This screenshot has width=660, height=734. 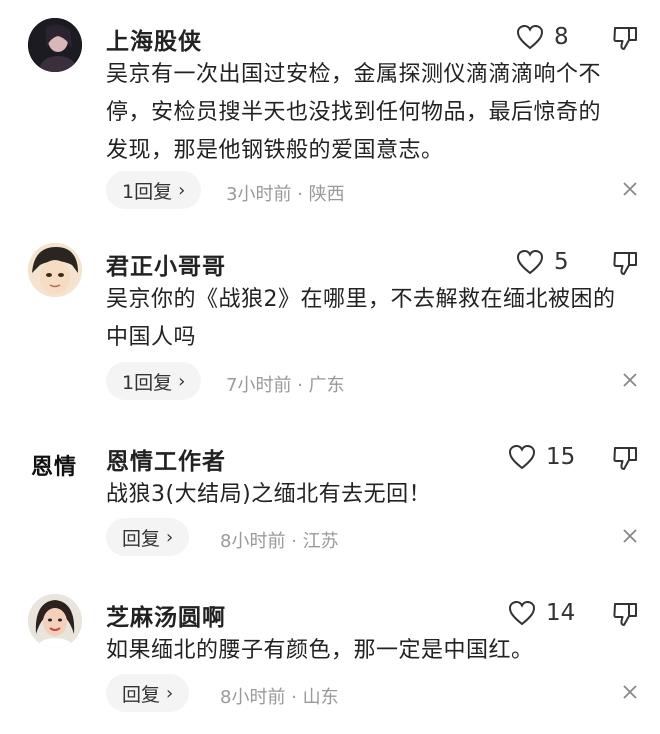 What do you see at coordinates (259, 194) in the screenshot?
I see `timestamp: 3小时前` at bounding box center [259, 194].